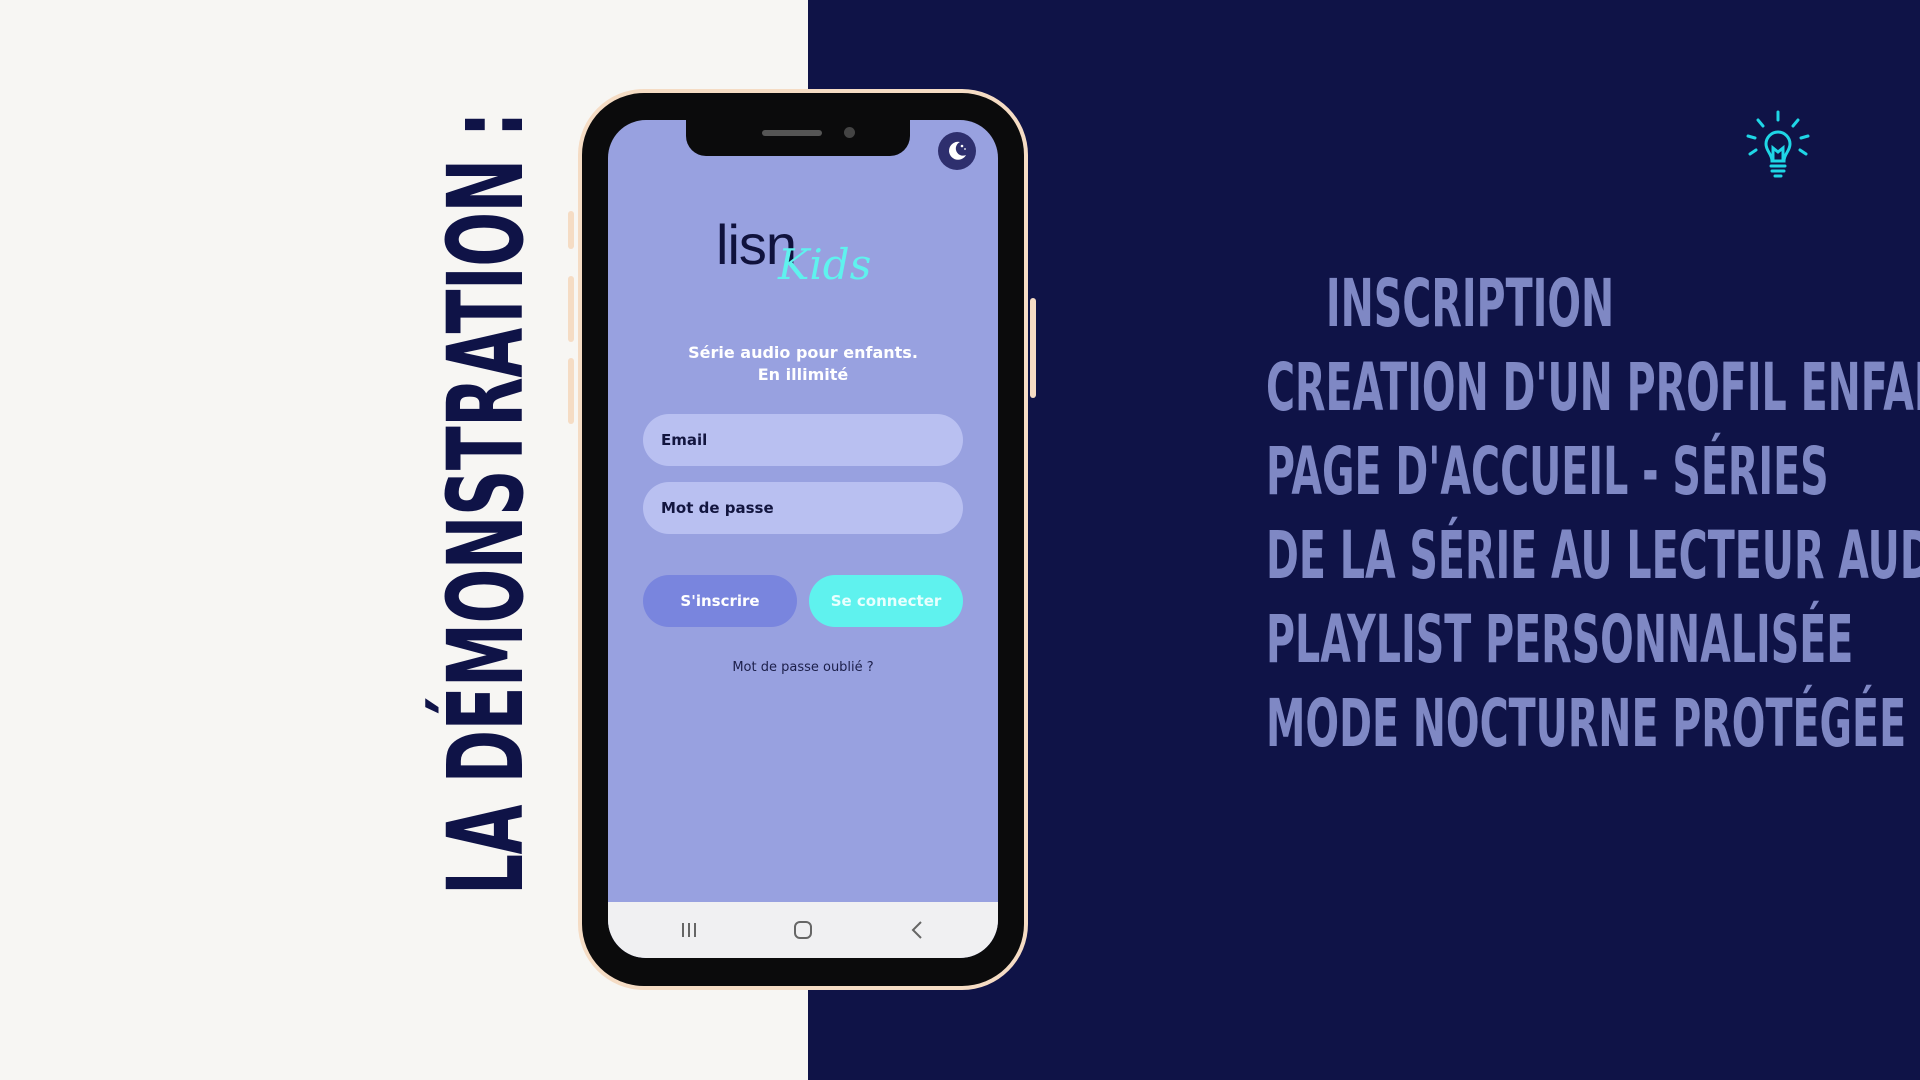 This screenshot has height=1080, width=1920. I want to click on home-icon, so click(803, 930).